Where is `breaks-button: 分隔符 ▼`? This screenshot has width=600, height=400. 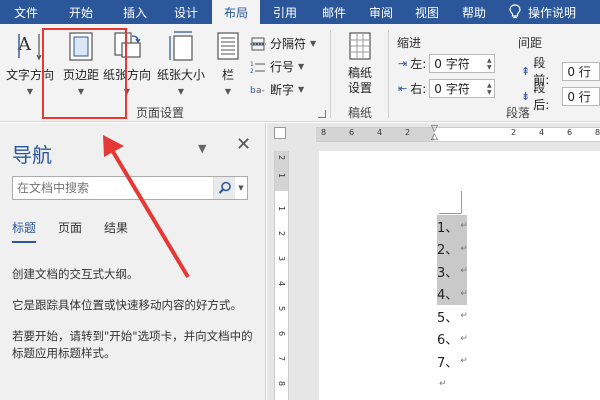
breaks-button: 分隔符 ▼ is located at coordinates (283, 43).